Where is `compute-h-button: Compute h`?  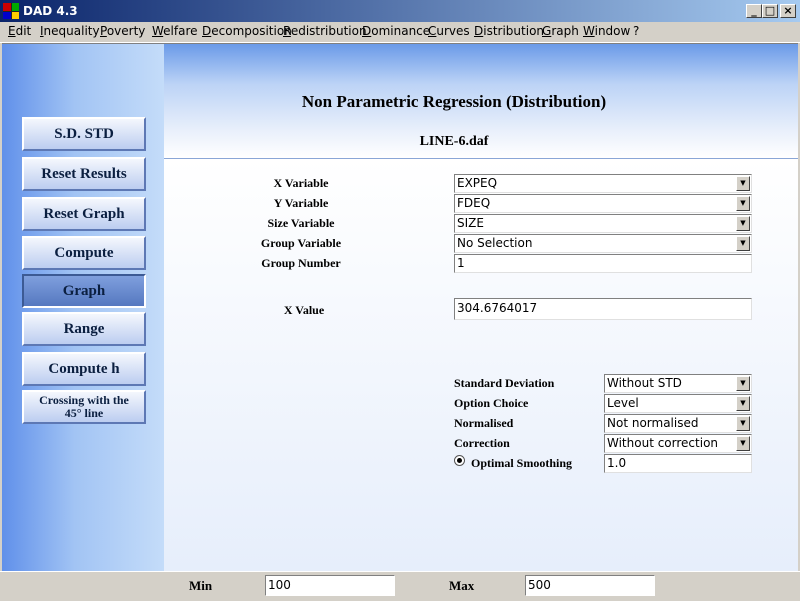 compute-h-button: Compute h is located at coordinates (84, 369).